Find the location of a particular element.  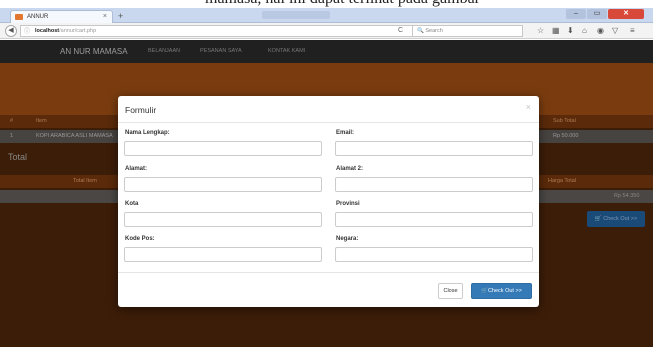

site-brand: AN NUR MAMASA is located at coordinates (94, 51).